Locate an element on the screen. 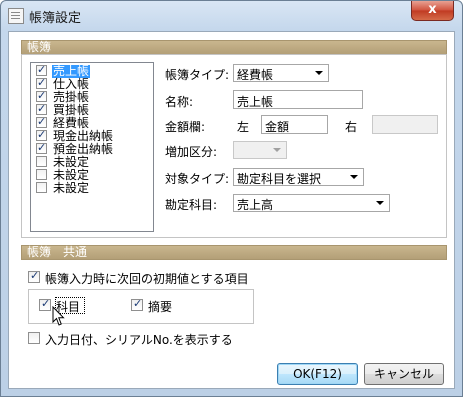 This screenshot has width=463, height=397. book-type-select: 経費帳 is located at coordinates (281, 73).